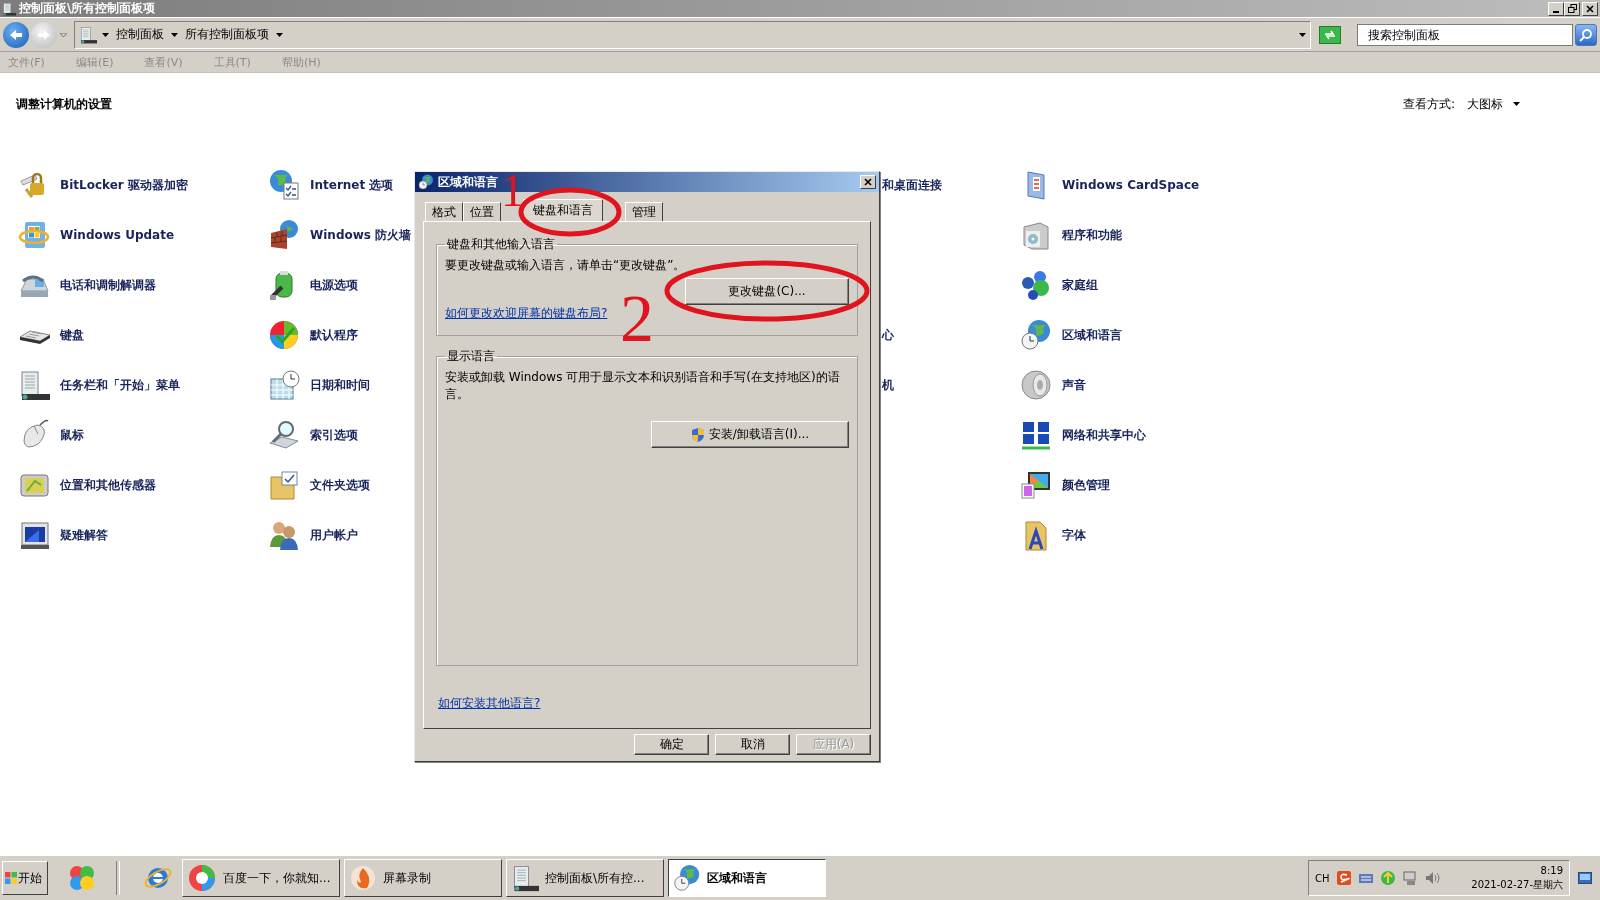 The height and width of the screenshot is (900, 1600). I want to click on control-panel-link: 声音, so click(1074, 385).